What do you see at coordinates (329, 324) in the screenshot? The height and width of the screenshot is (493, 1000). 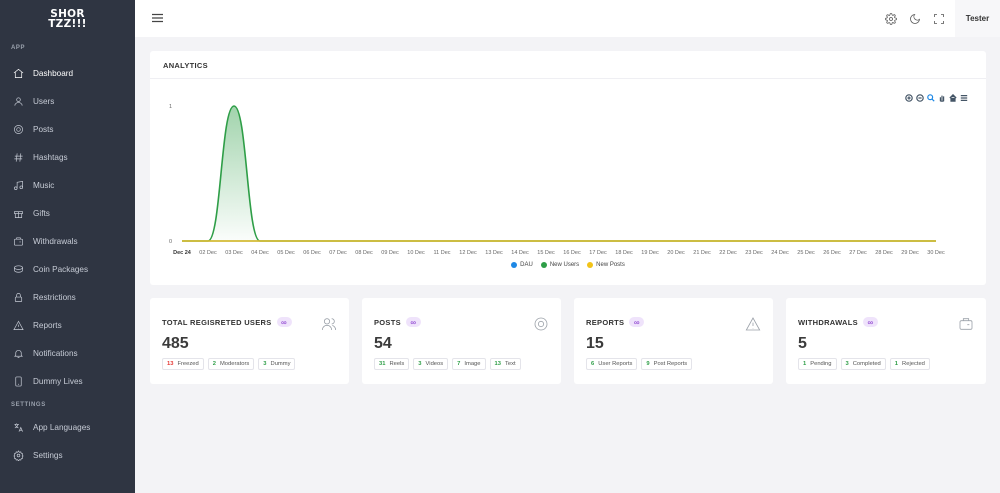 I see `users-icon` at bounding box center [329, 324].